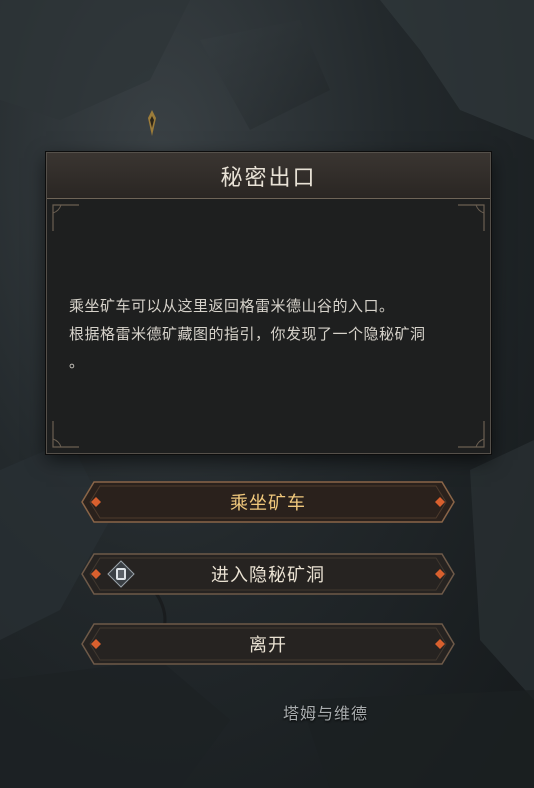  I want to click on option-label: 离开, so click(268, 645).